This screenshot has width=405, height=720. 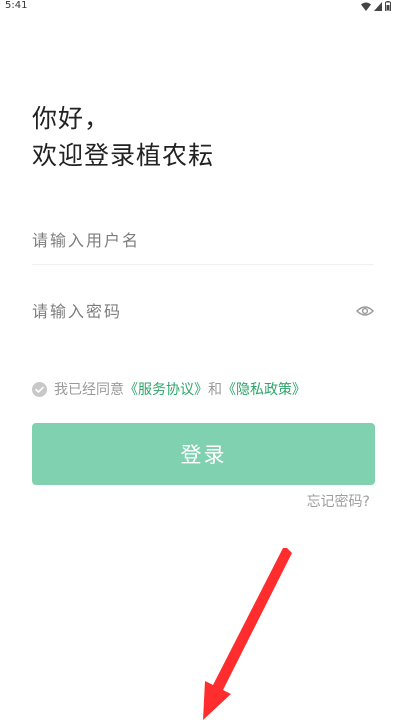 What do you see at coordinates (89, 390) in the screenshot?
I see `agreement-text: 我已经同意` at bounding box center [89, 390].